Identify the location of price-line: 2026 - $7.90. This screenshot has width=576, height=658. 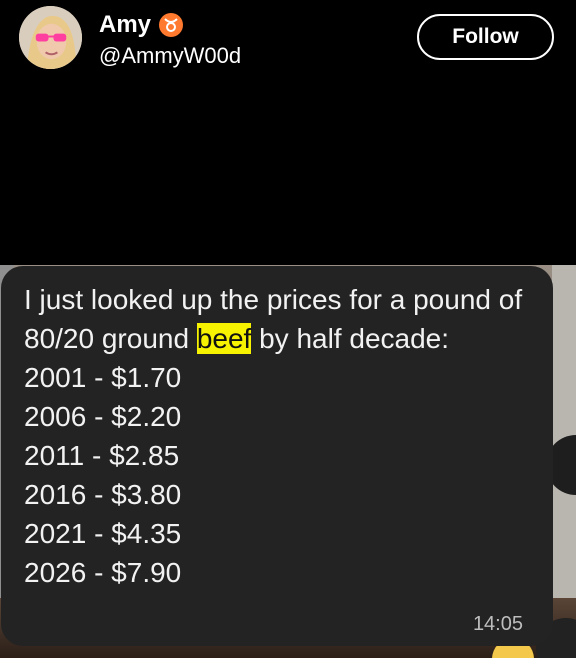
(103, 572).